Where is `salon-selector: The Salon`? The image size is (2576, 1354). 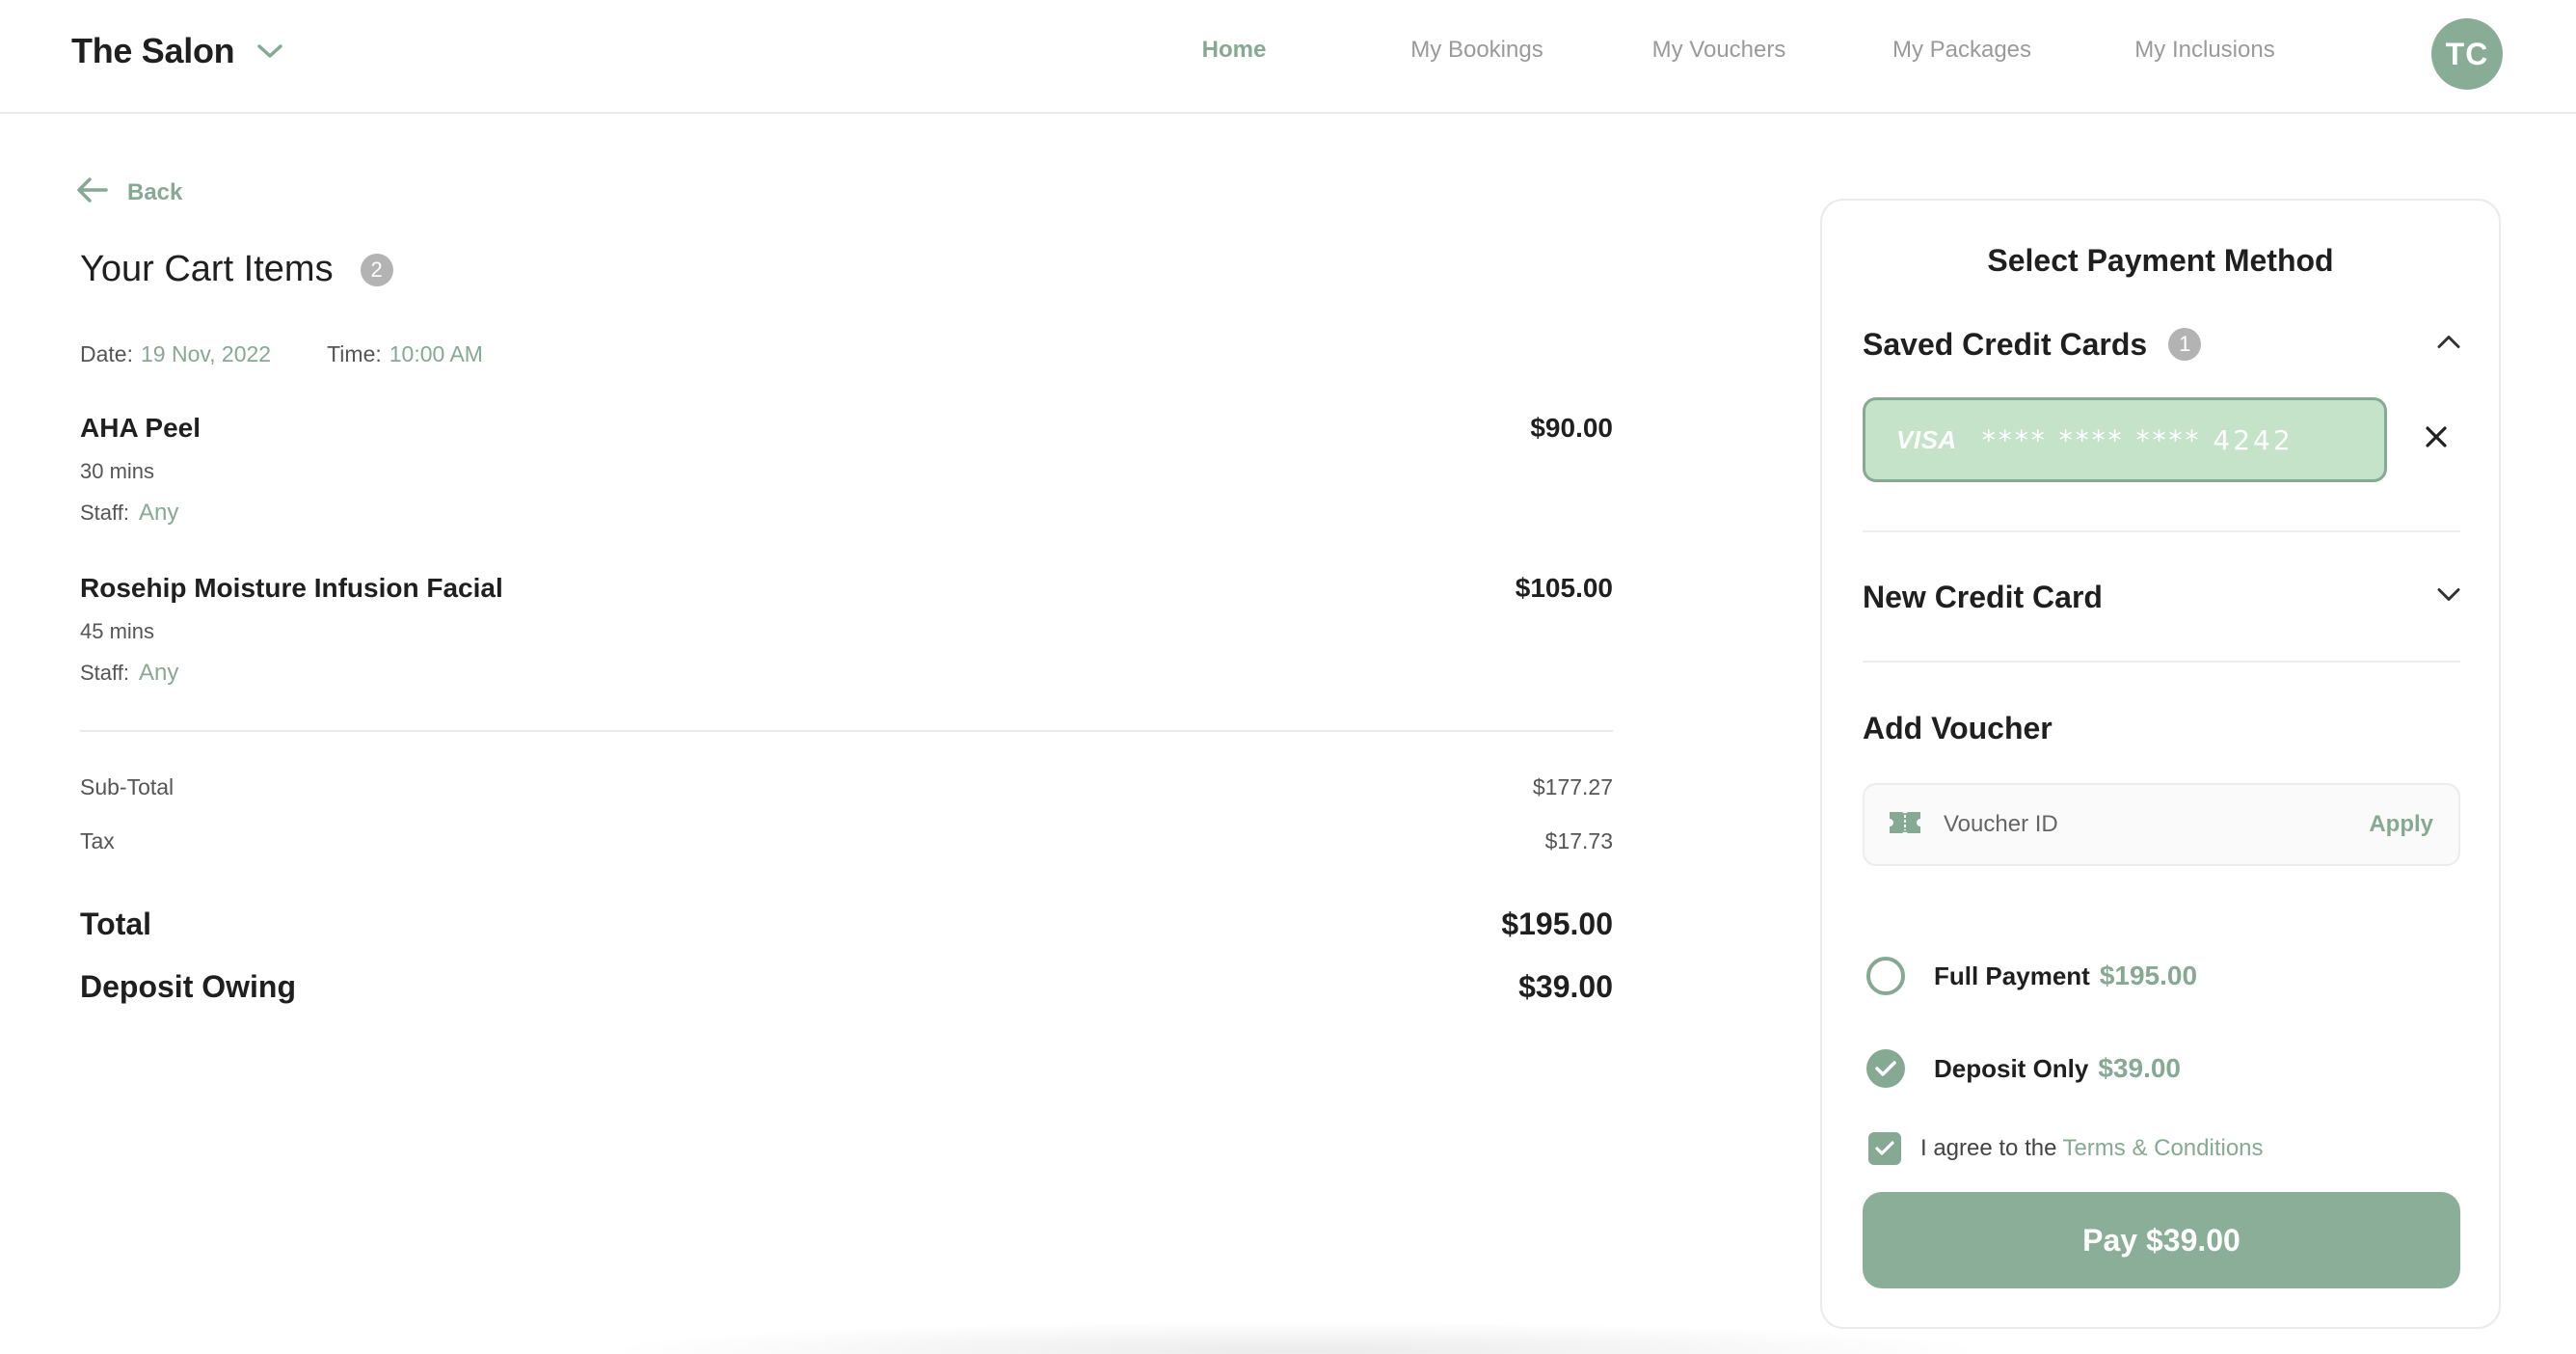 salon-selector: The Salon is located at coordinates (177, 51).